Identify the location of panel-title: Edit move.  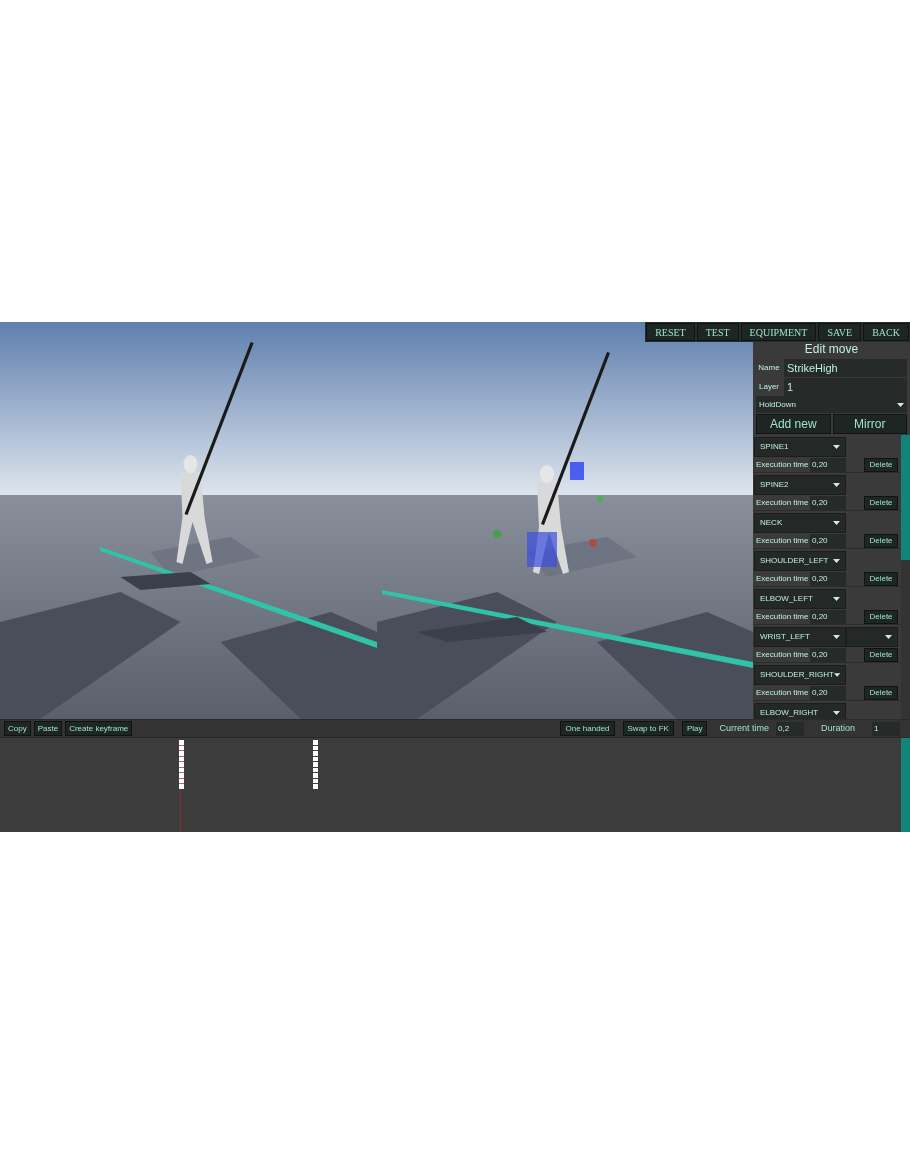
(831, 349).